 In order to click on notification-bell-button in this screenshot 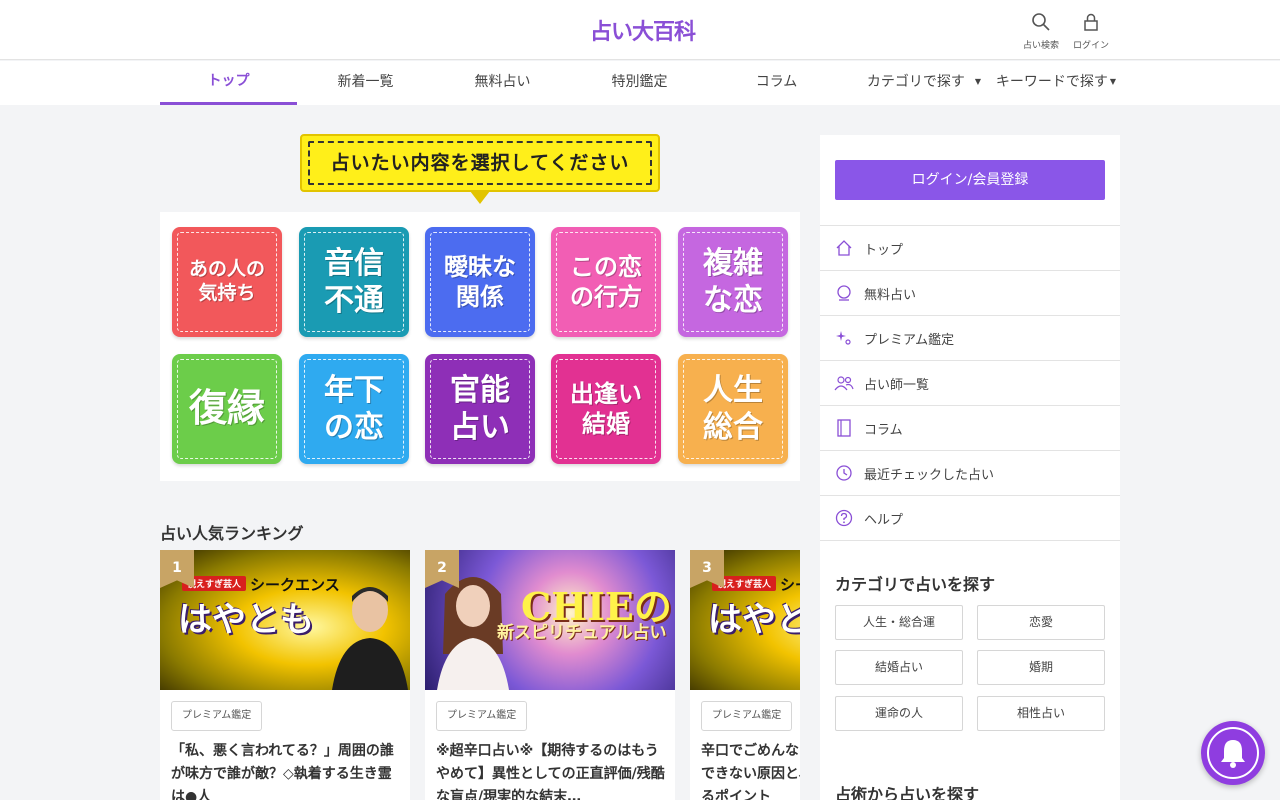, I will do `click(1233, 753)`.